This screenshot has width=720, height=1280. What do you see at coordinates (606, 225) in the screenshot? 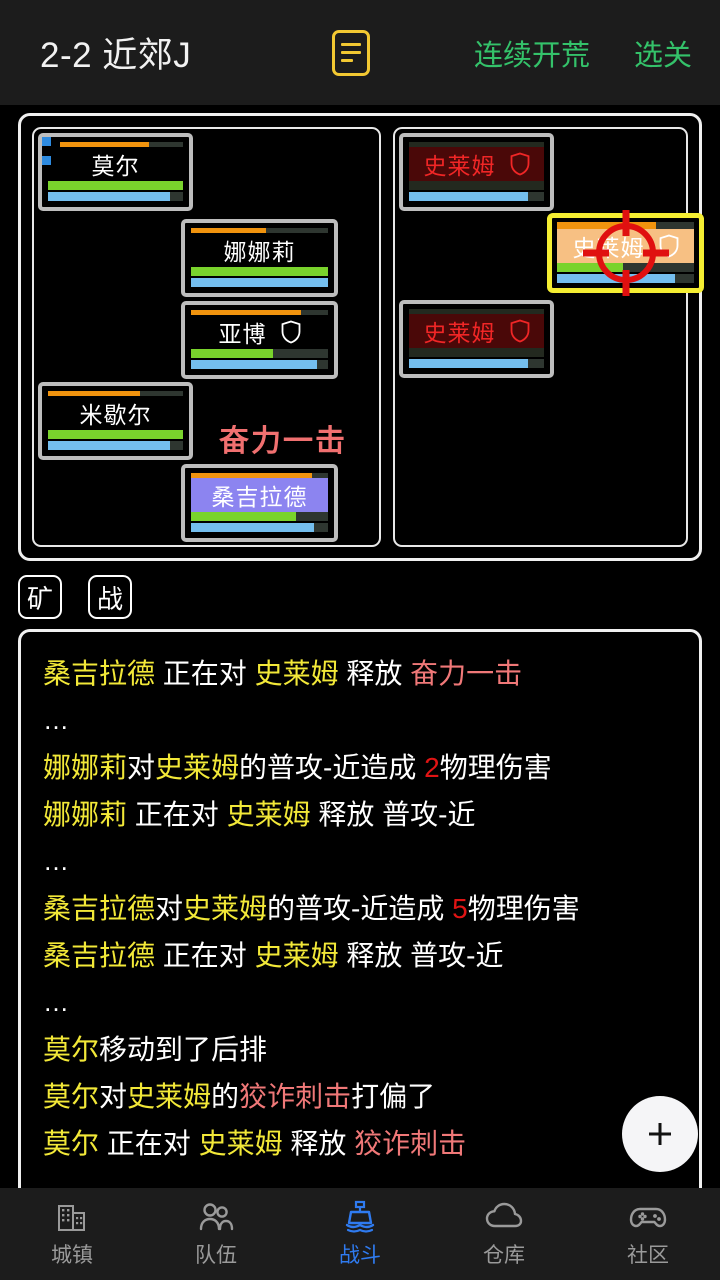
I see `atb-bar-fill` at bounding box center [606, 225].